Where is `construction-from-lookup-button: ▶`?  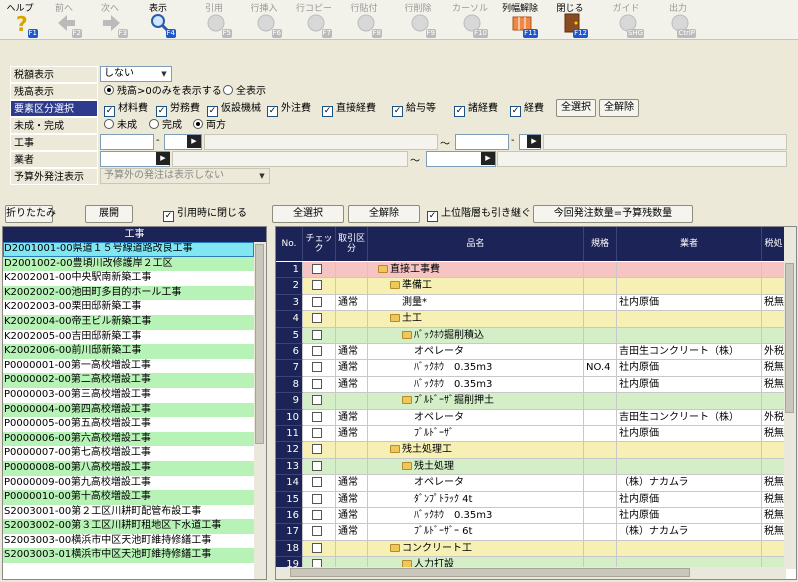 construction-from-lookup-button: ▶ is located at coordinates (194, 141).